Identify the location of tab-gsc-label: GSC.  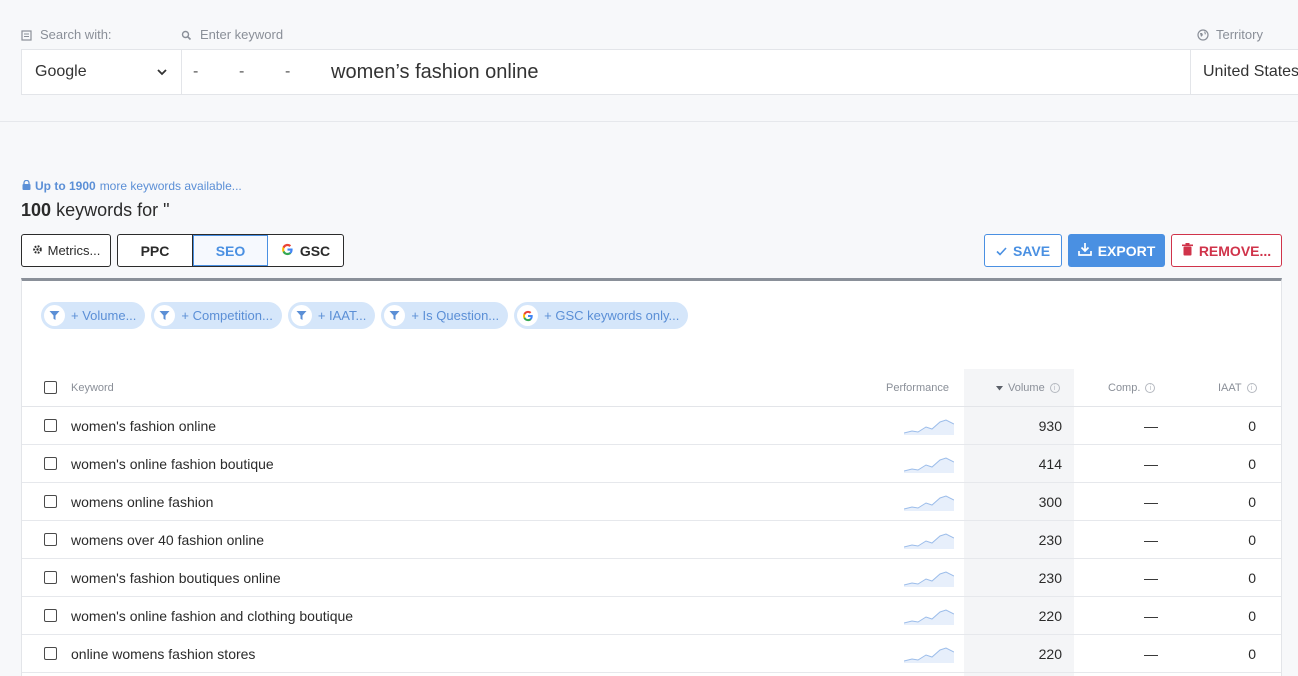
(315, 250).